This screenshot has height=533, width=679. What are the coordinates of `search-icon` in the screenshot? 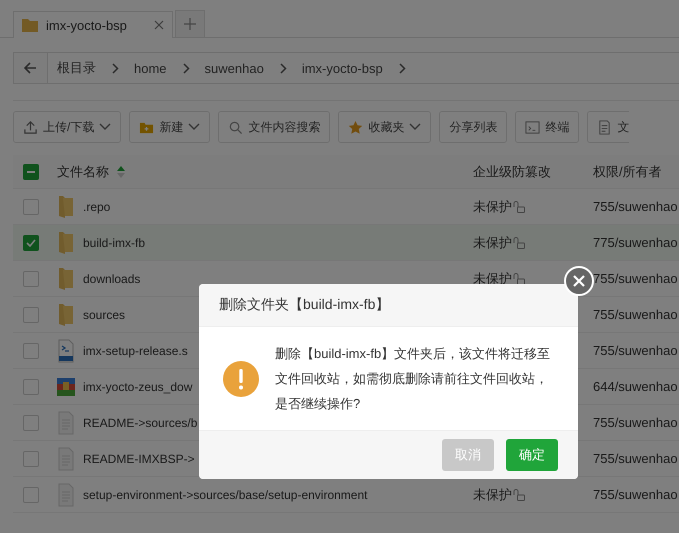 It's located at (236, 127).